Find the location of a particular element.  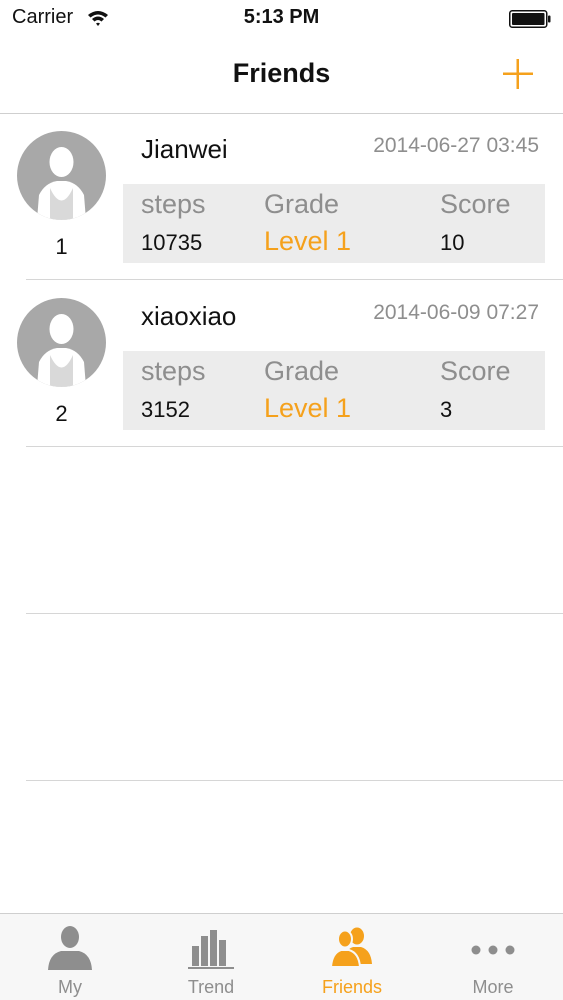

rank-number: 1 is located at coordinates (61, 246).